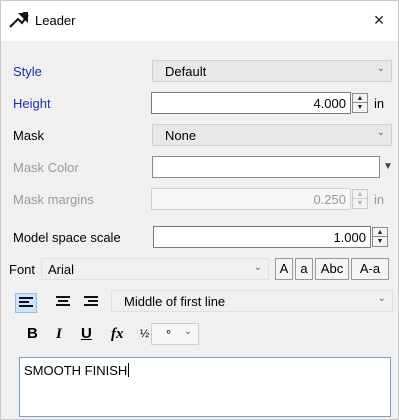 The width and height of the screenshot is (399, 420). What do you see at coordinates (32, 334) in the screenshot?
I see `bold-button: B` at bounding box center [32, 334].